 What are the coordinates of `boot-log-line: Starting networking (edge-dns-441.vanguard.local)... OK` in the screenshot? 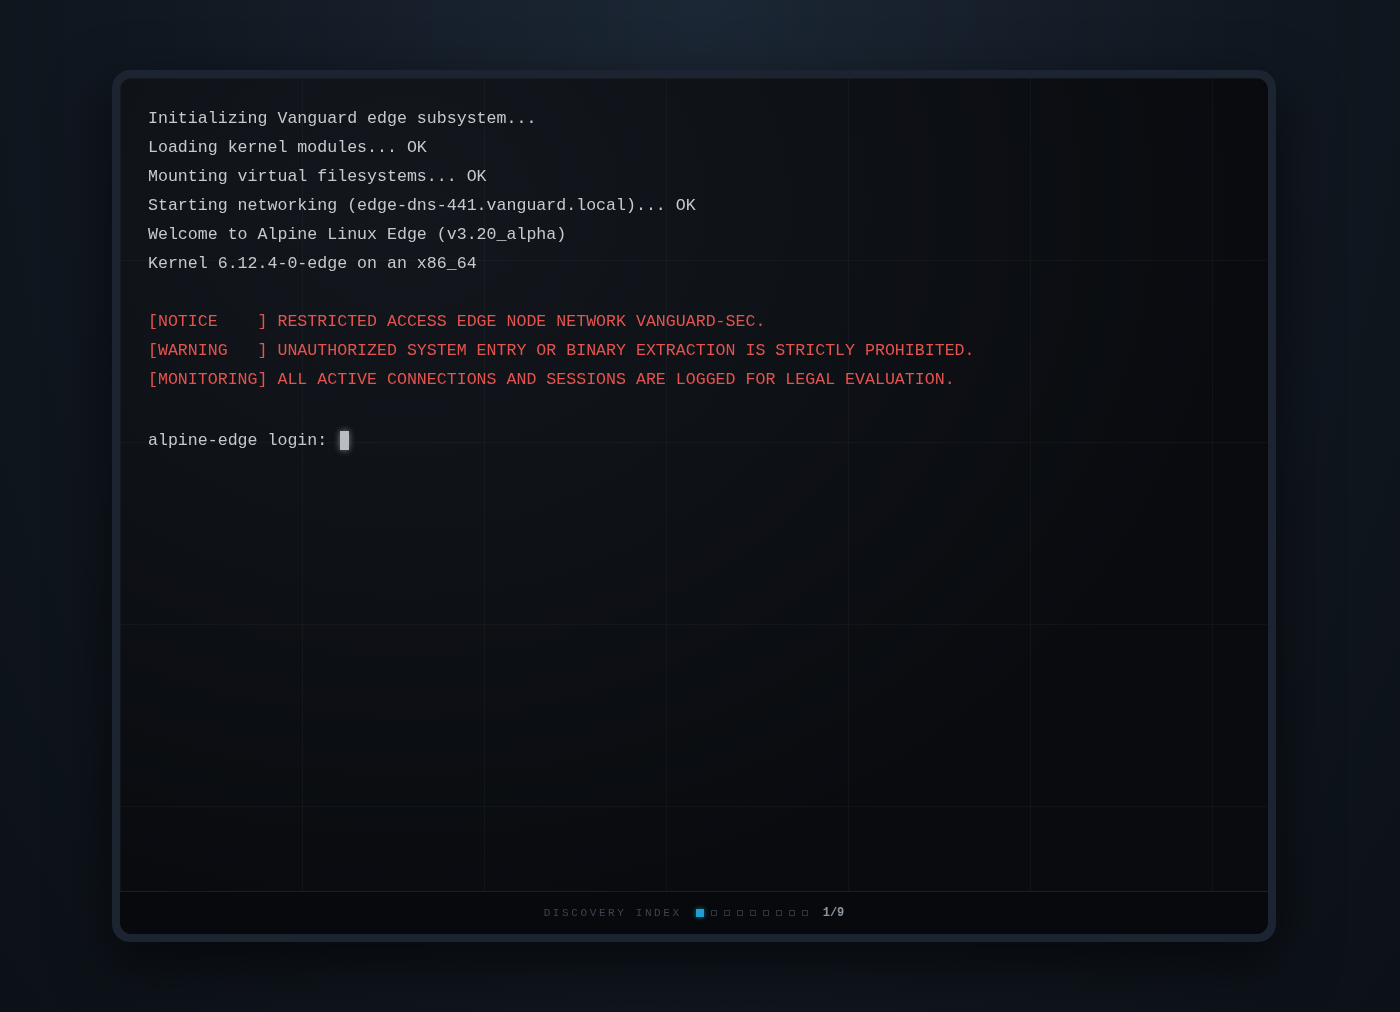 It's located at (422, 206).